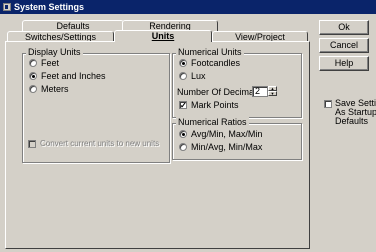  Describe the element at coordinates (163, 36) in the screenshot. I see `tab-units: Units` at that location.